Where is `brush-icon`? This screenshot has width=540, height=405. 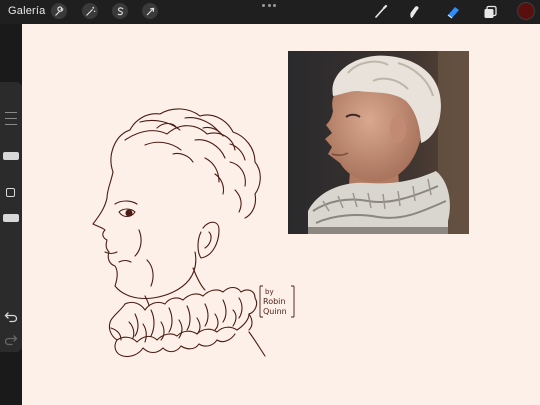
brush-icon is located at coordinates (381, 12).